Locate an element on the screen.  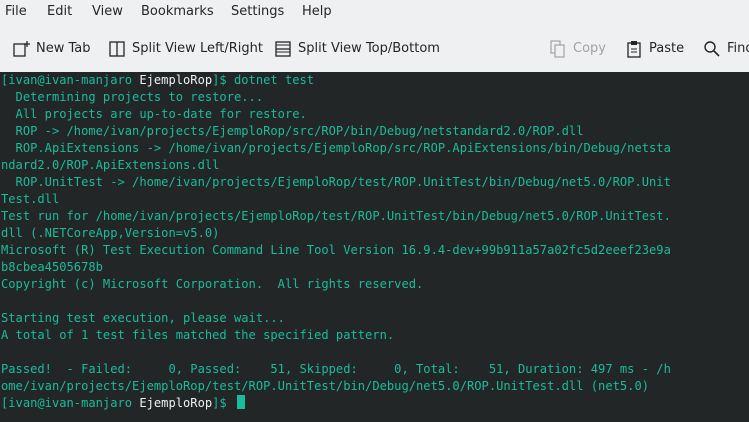
text-cursor is located at coordinates (241, 402).